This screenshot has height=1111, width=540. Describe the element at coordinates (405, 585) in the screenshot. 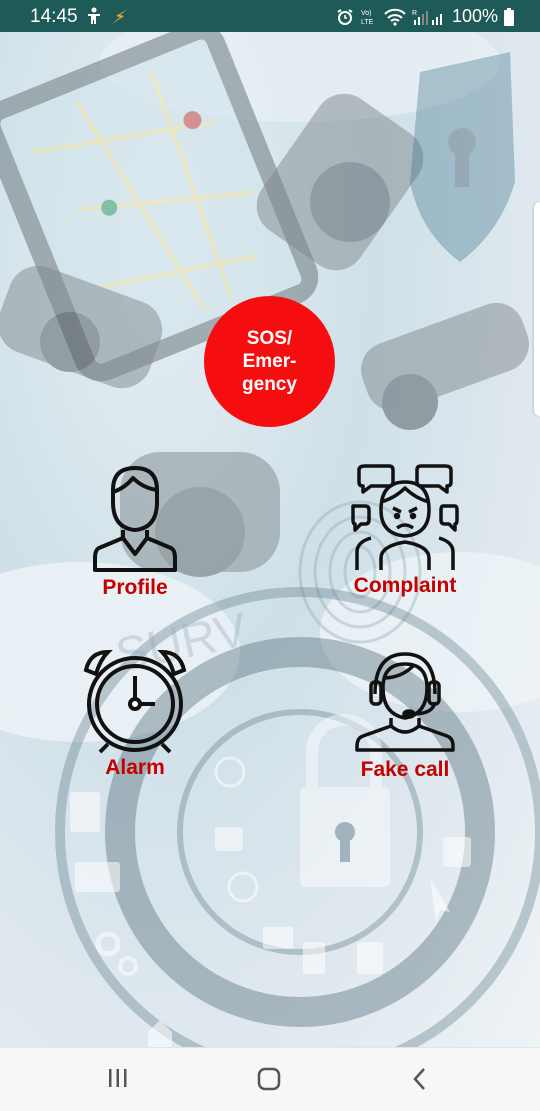

I see `complaint-label: Complaint` at that location.